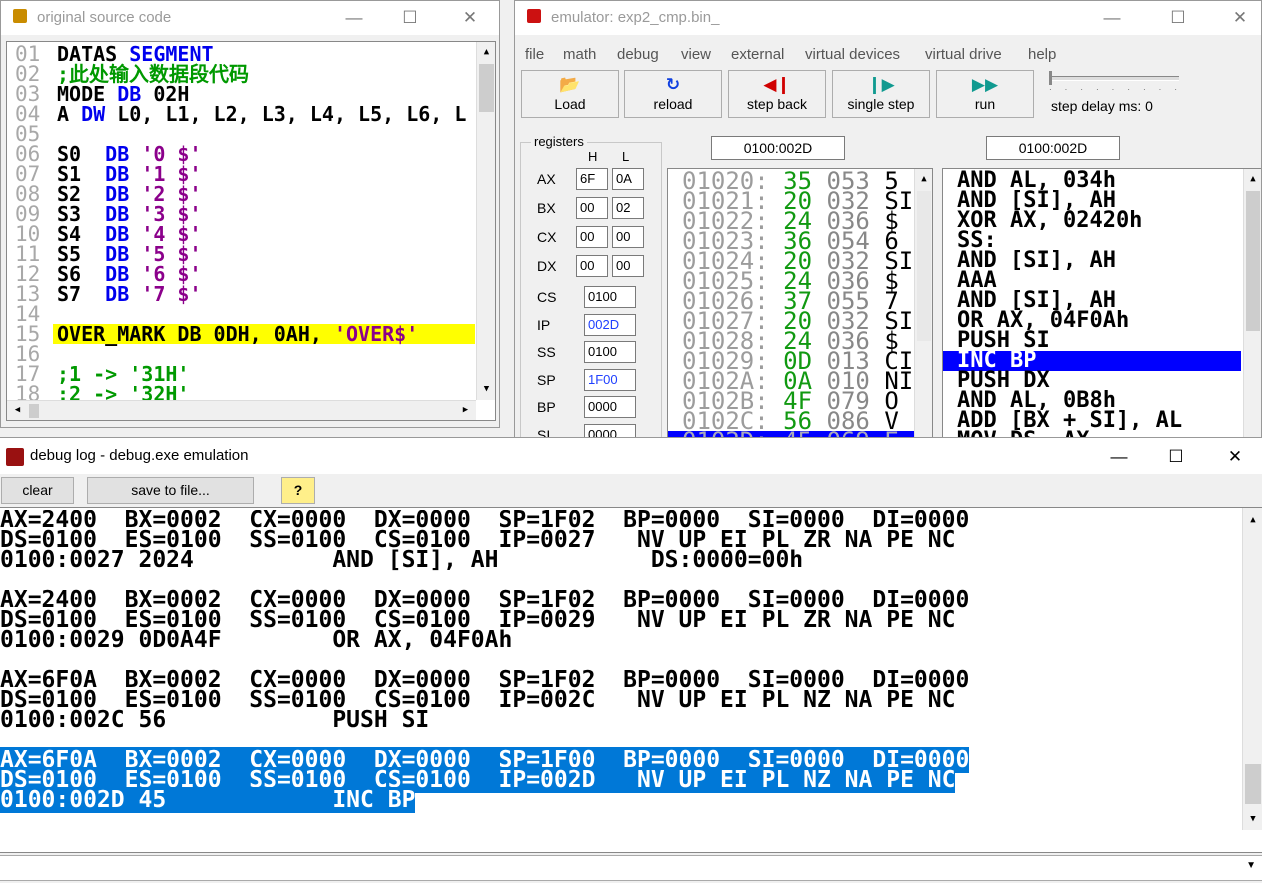 Image resolution: width=1262 pixels, height=883 pixels. Describe the element at coordinates (28, 214) in the screenshot. I see `line-number: 09` at that location.